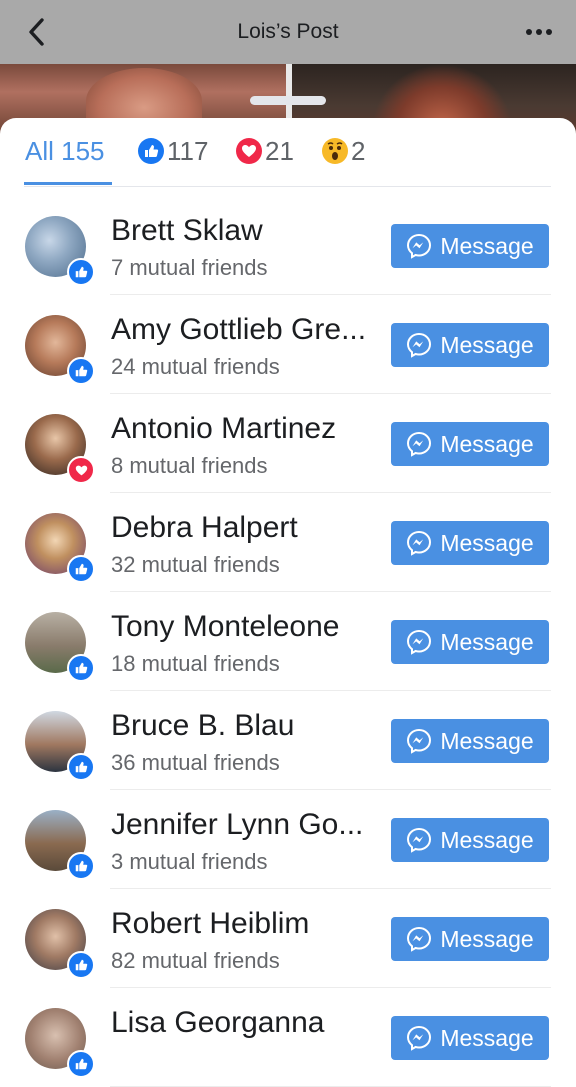 This screenshot has width=576, height=1087. What do you see at coordinates (195, 663) in the screenshot?
I see `mutual-friends-count: 18 mutual friends` at bounding box center [195, 663].